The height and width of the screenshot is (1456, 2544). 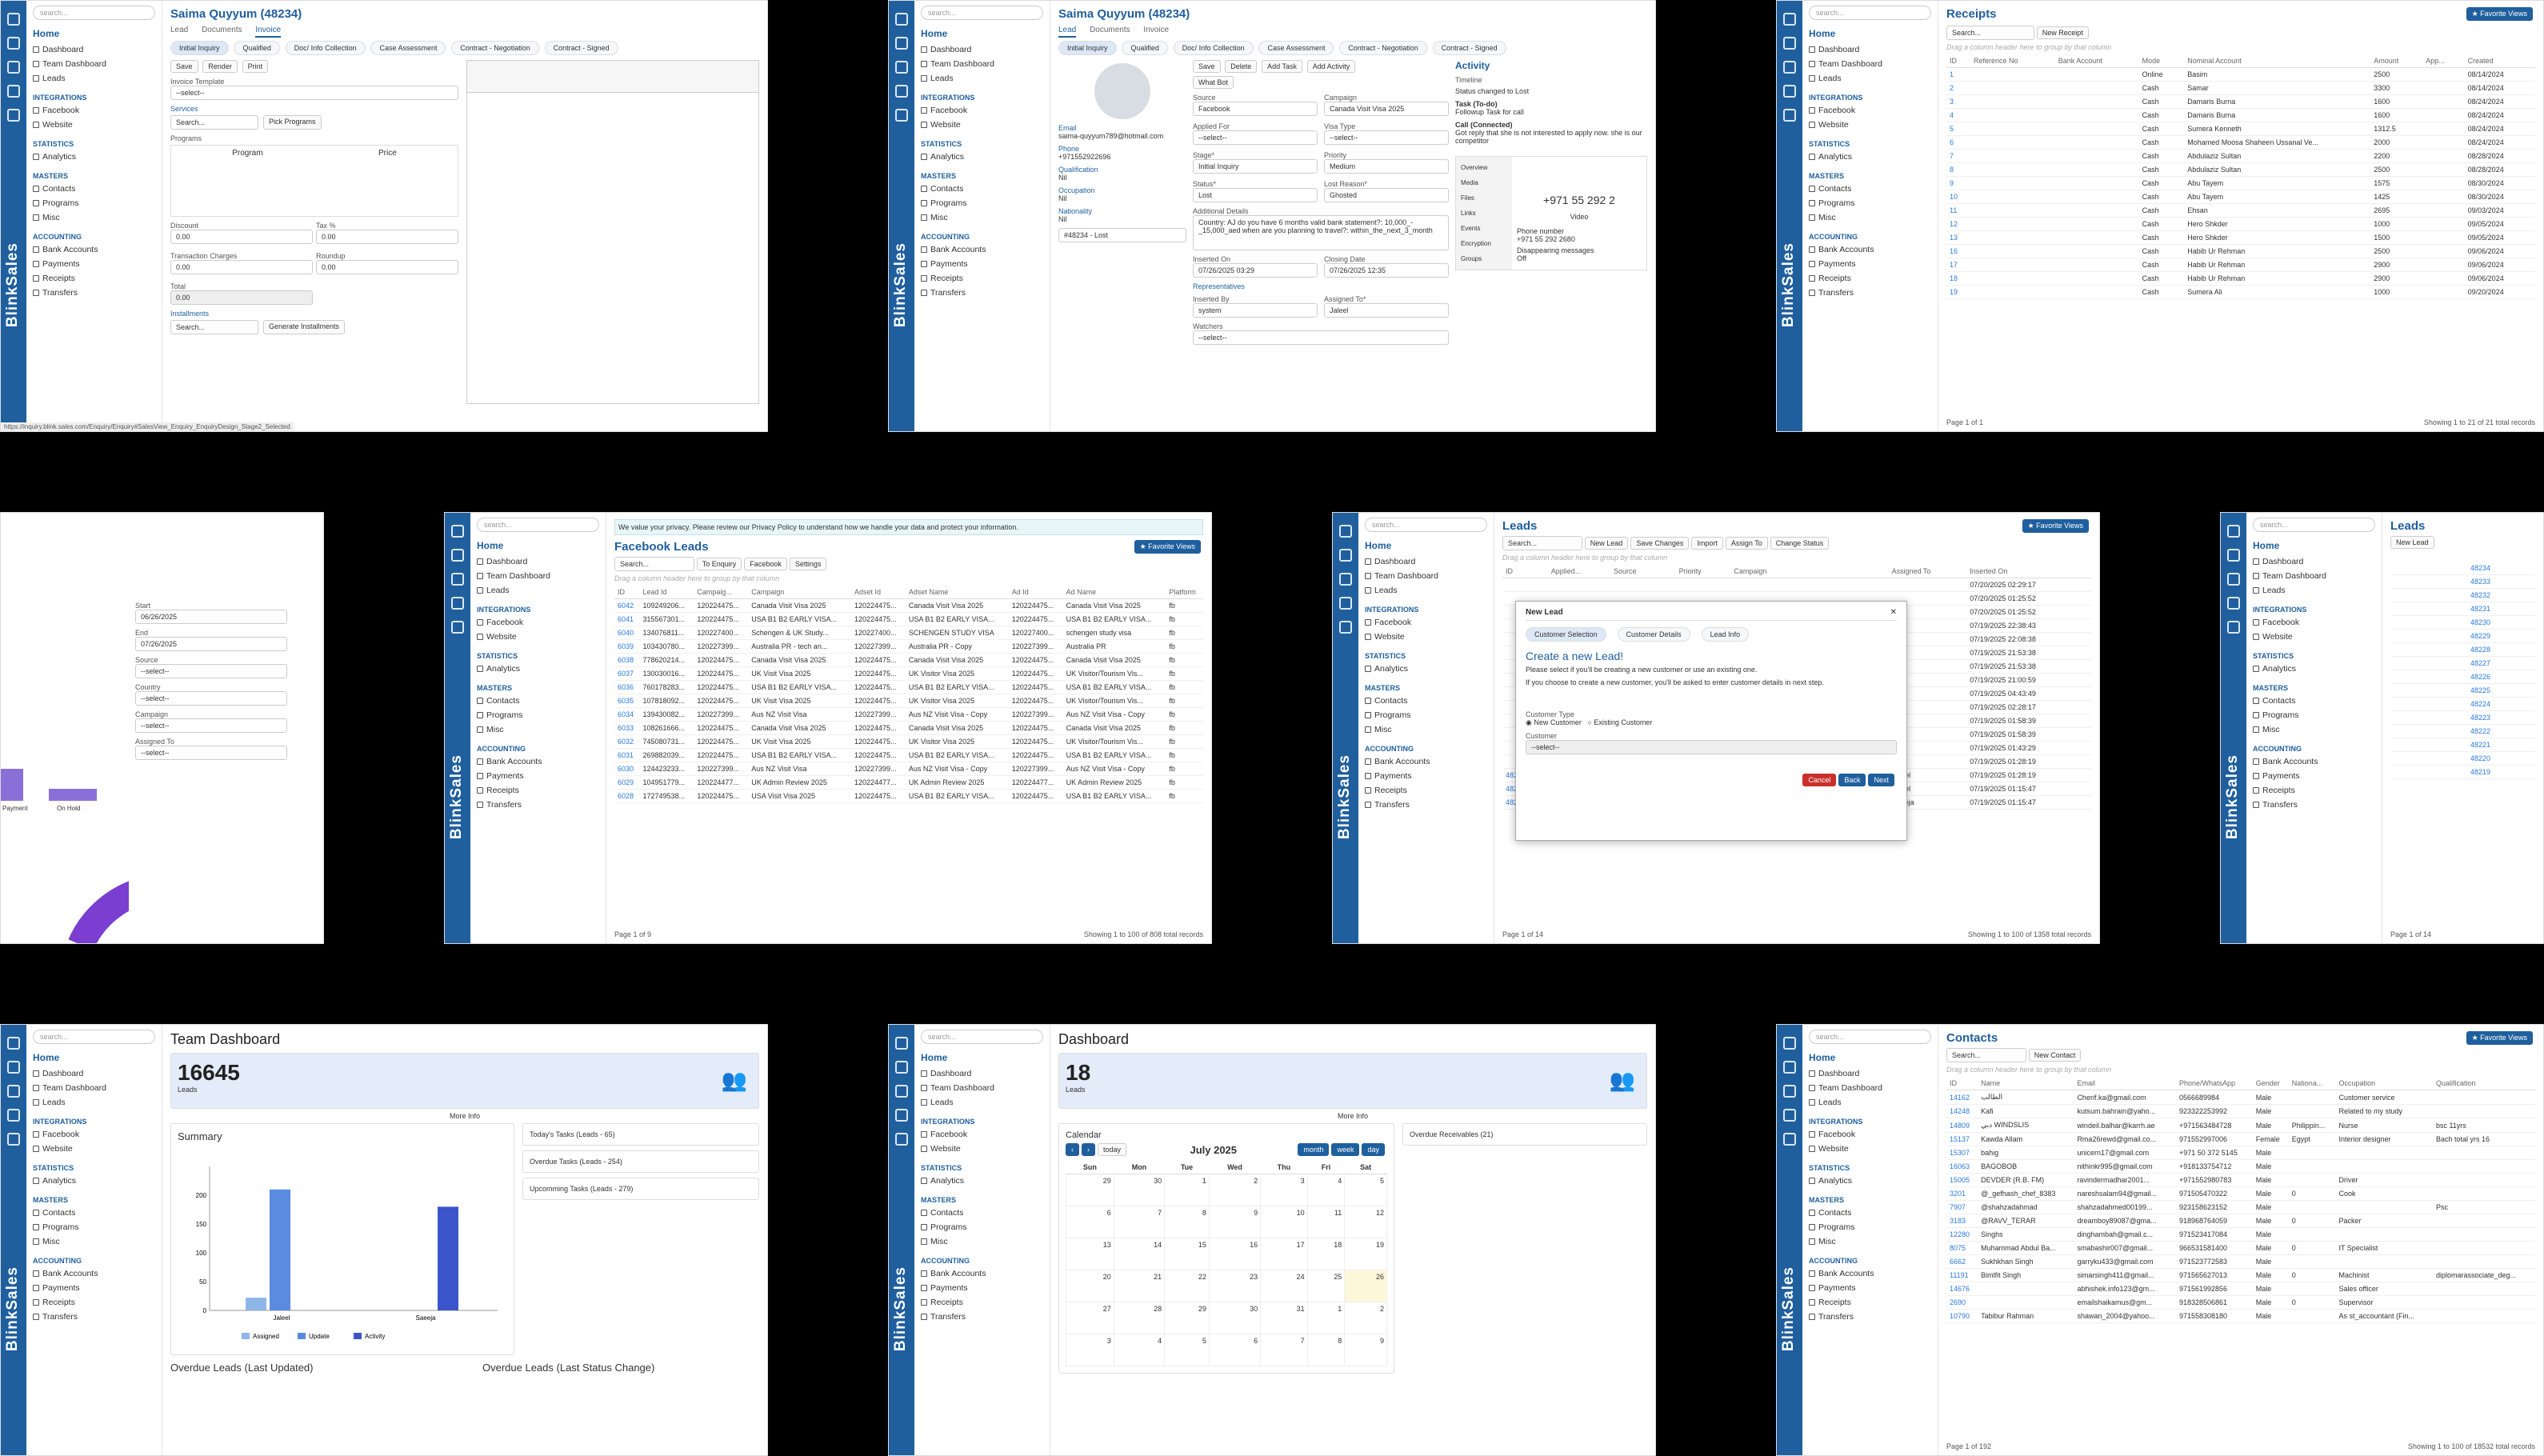 What do you see at coordinates (1187, 1318) in the screenshot?
I see `calendar-day: 29` at bounding box center [1187, 1318].